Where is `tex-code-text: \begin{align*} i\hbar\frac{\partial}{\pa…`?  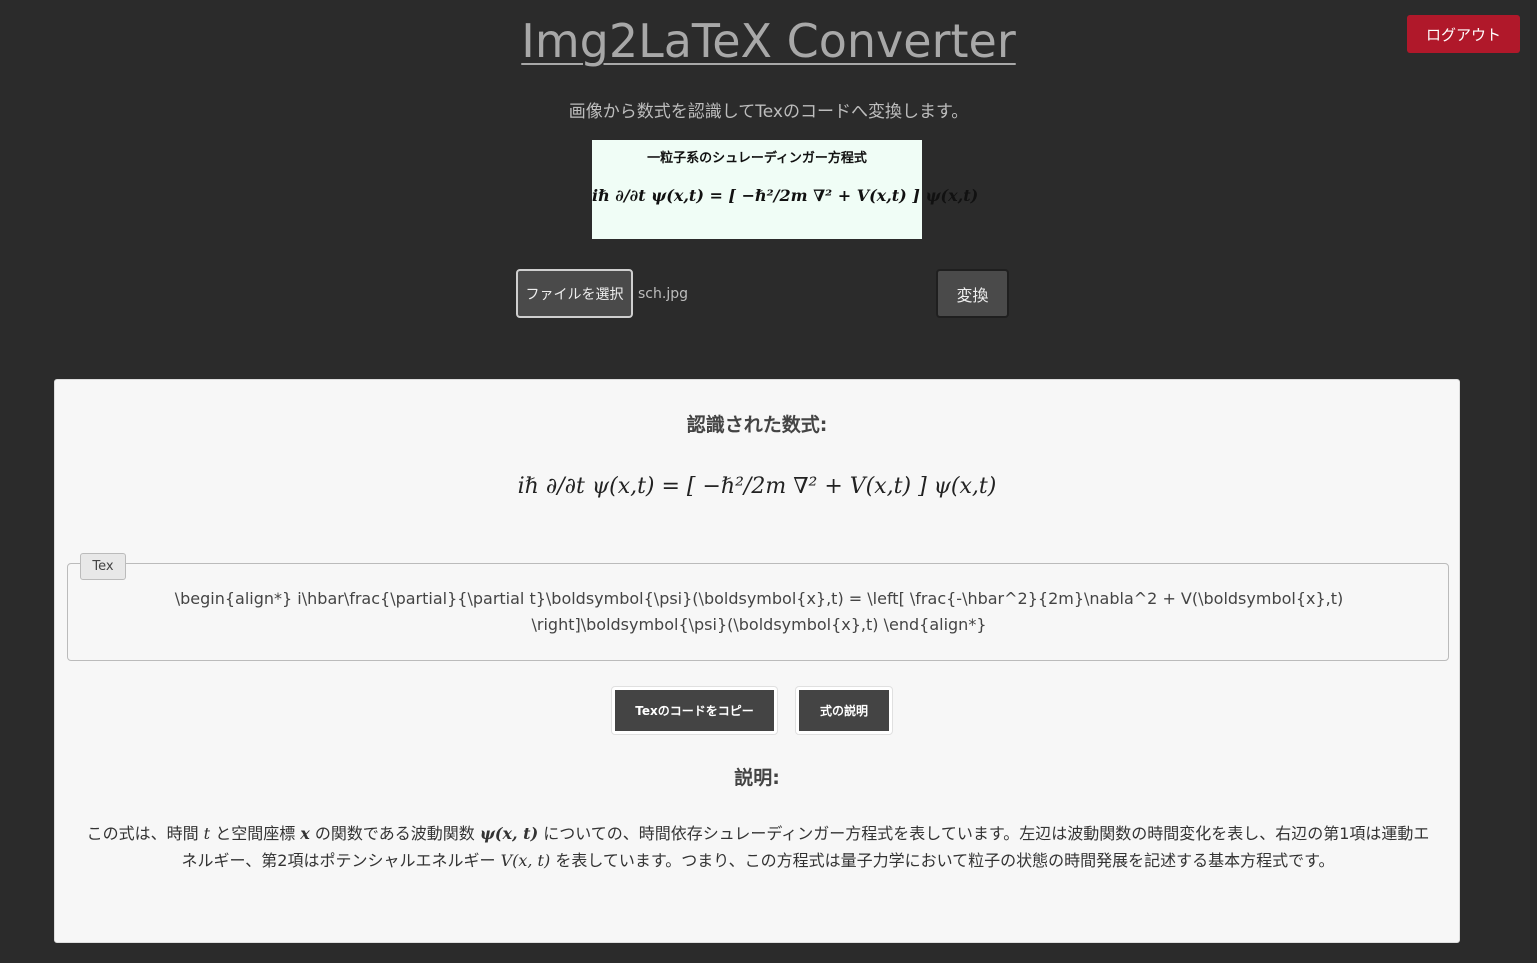
tex-code-text: \begin{align*} i\hbar\frac{\partial}{\pa… is located at coordinates (759, 612).